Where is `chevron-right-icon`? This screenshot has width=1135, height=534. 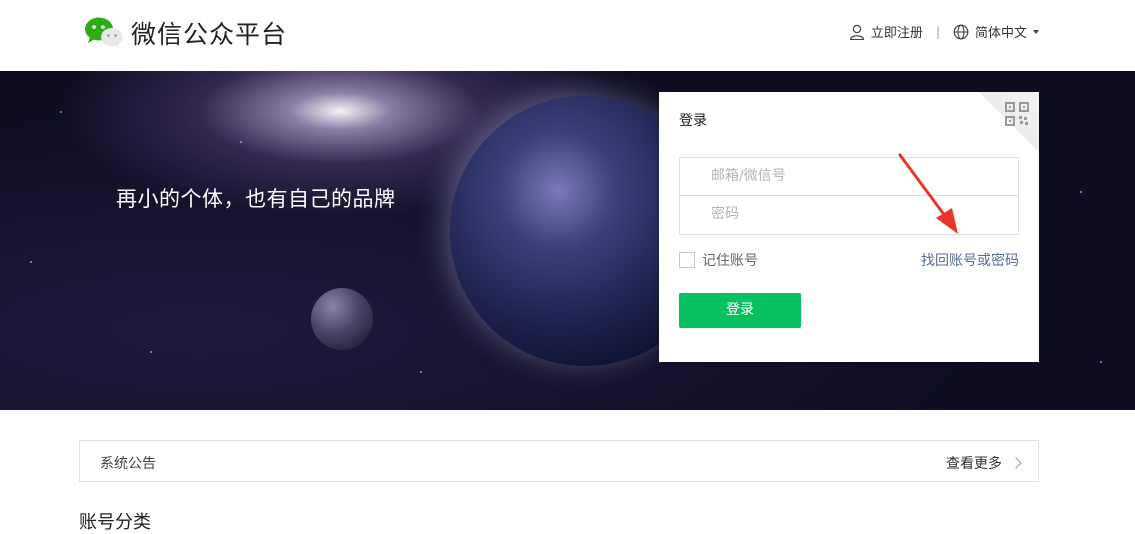
chevron-right-icon is located at coordinates (1016, 463).